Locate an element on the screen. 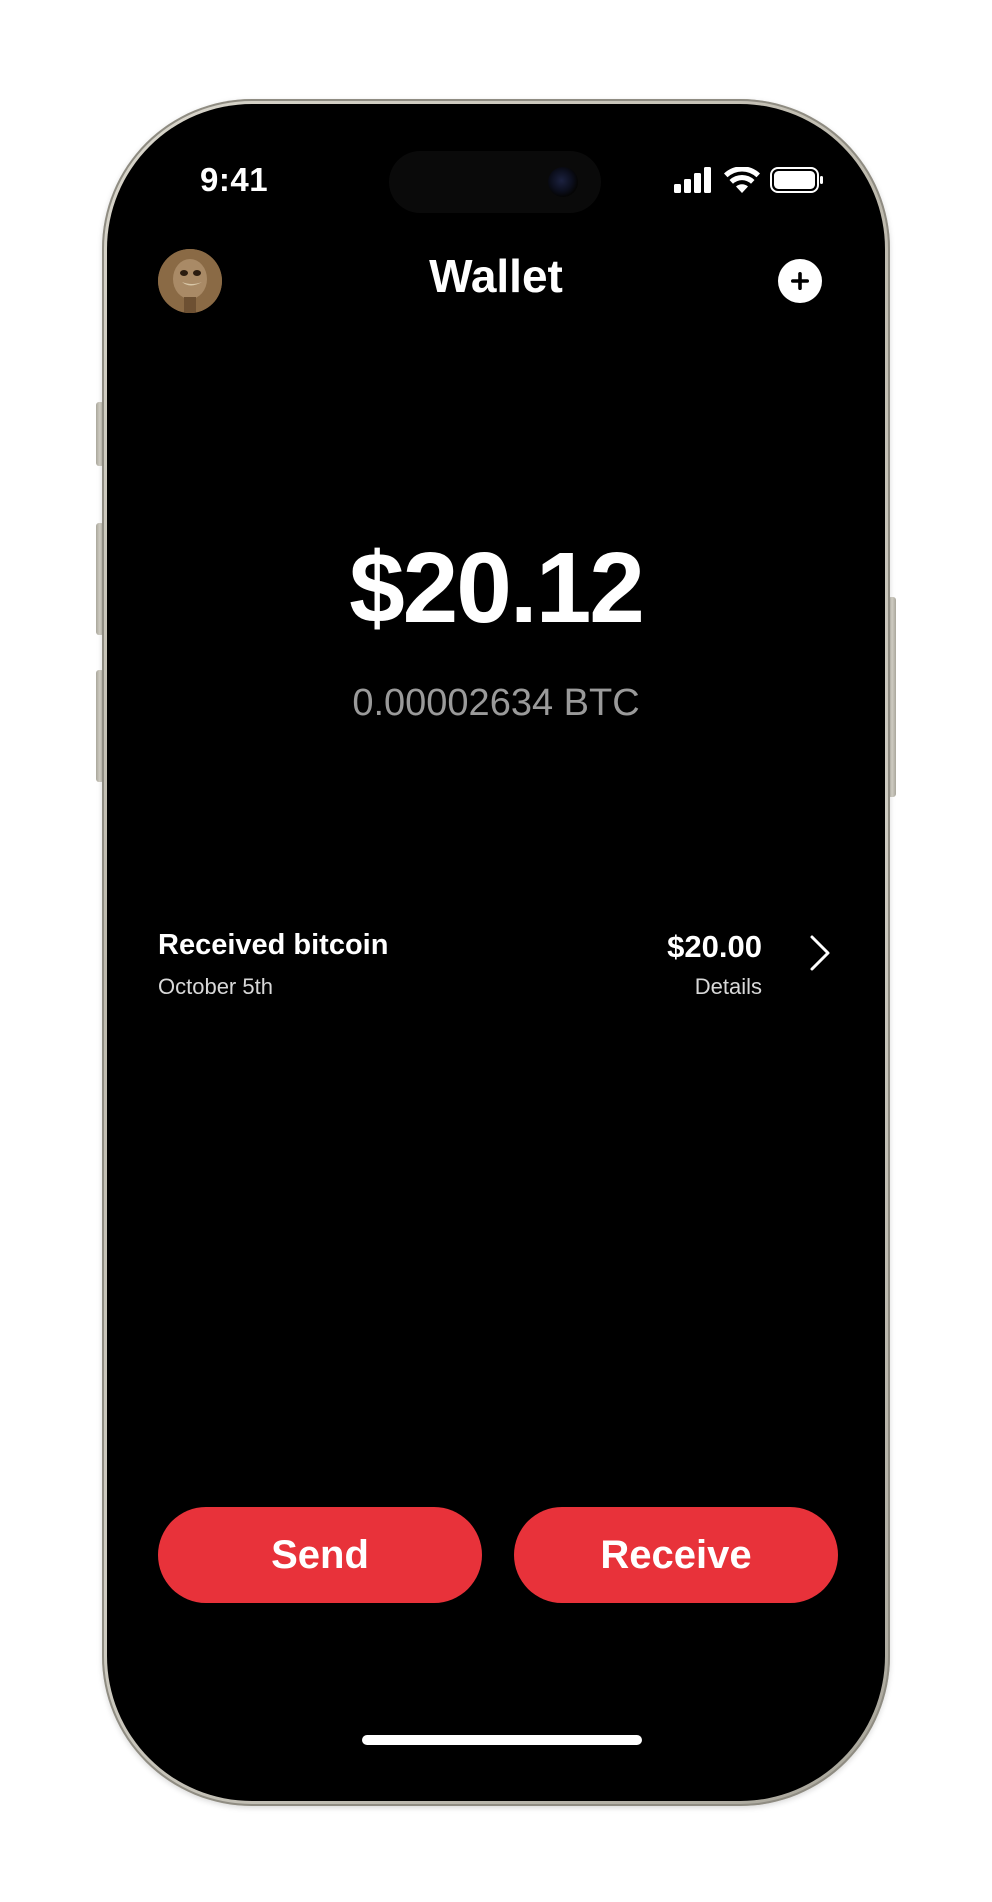 The image size is (992, 1902). transaction-details-link: Details is located at coordinates (728, 987).